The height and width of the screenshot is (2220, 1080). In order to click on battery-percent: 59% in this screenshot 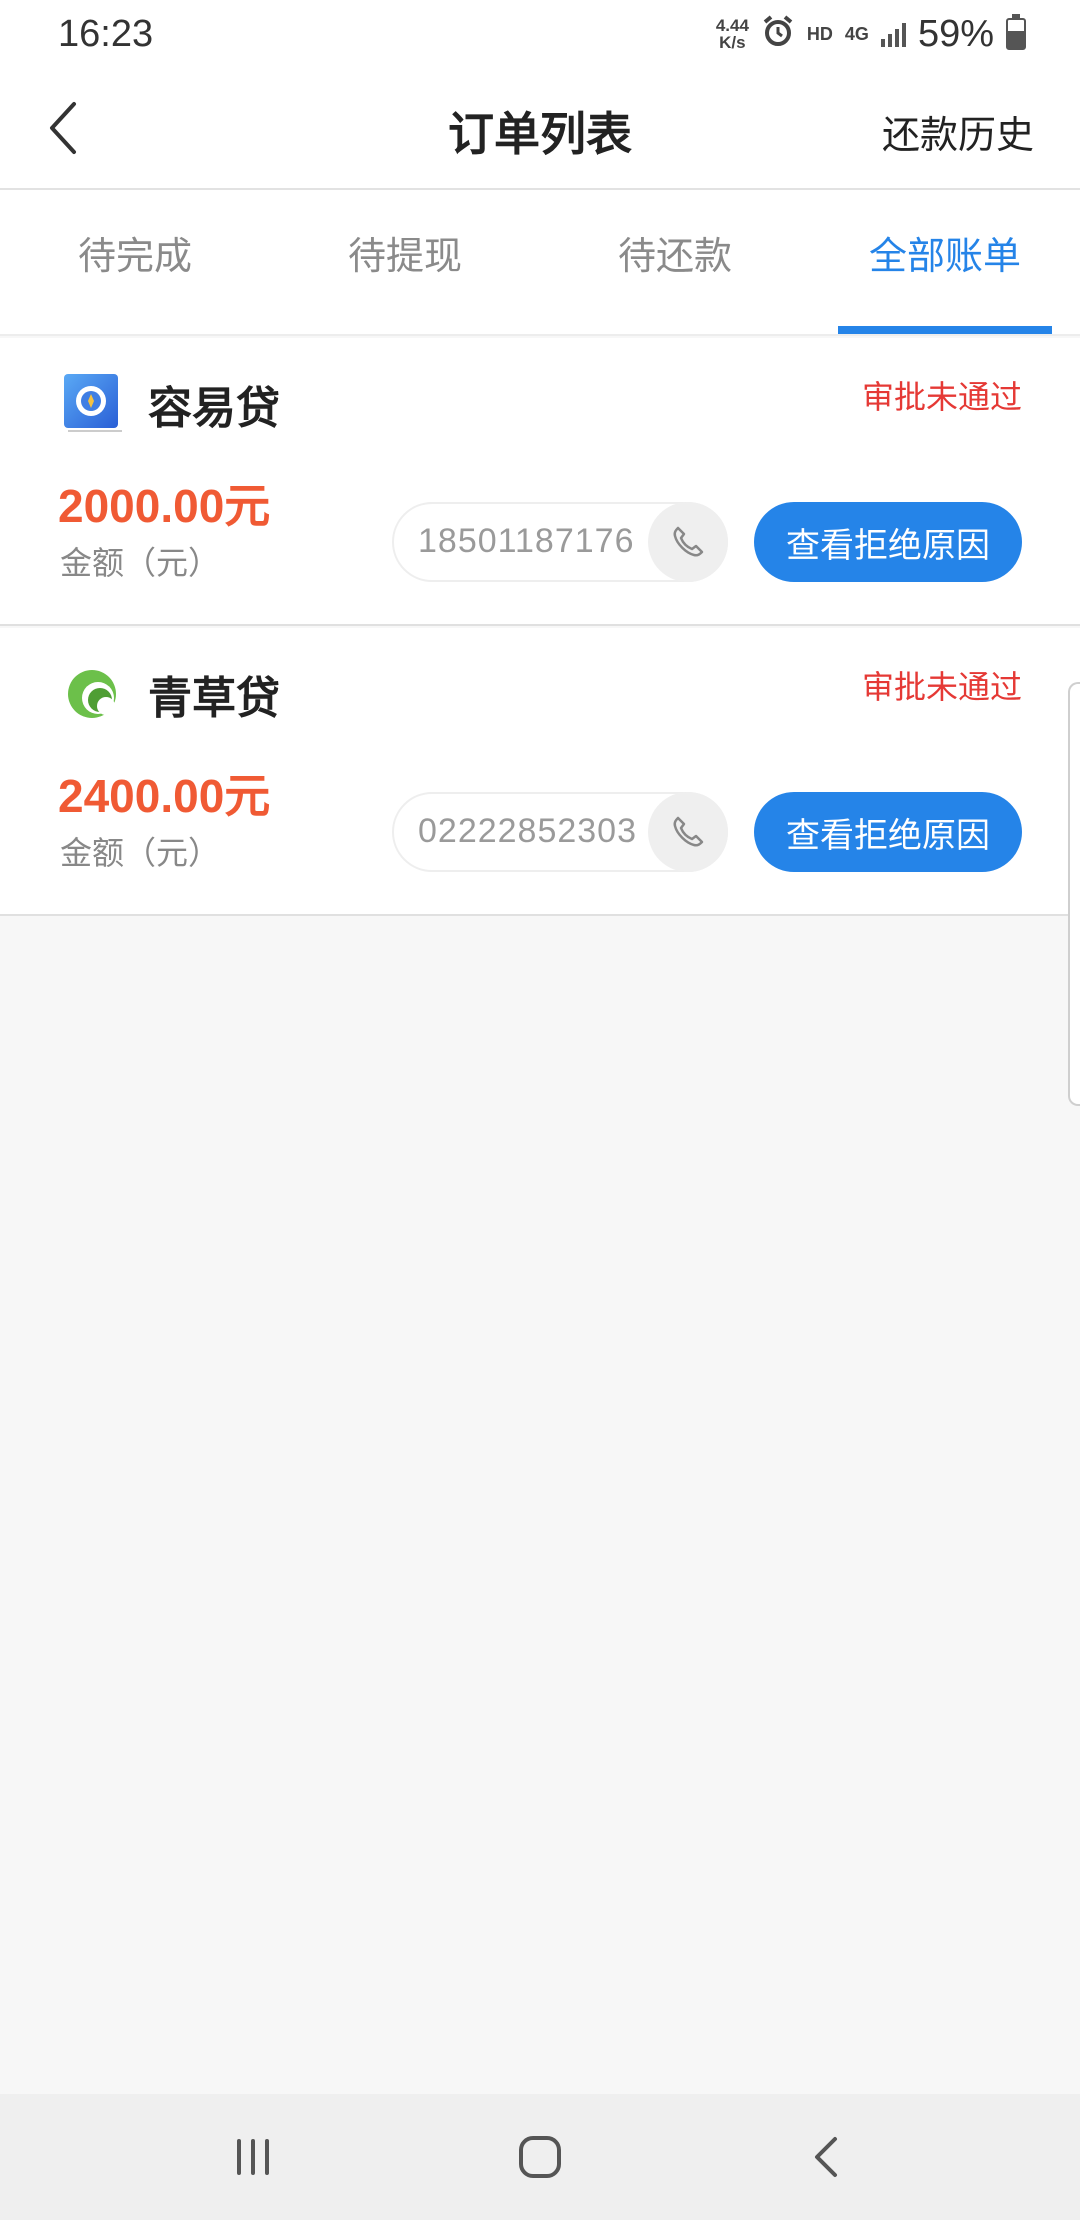, I will do `click(955, 33)`.